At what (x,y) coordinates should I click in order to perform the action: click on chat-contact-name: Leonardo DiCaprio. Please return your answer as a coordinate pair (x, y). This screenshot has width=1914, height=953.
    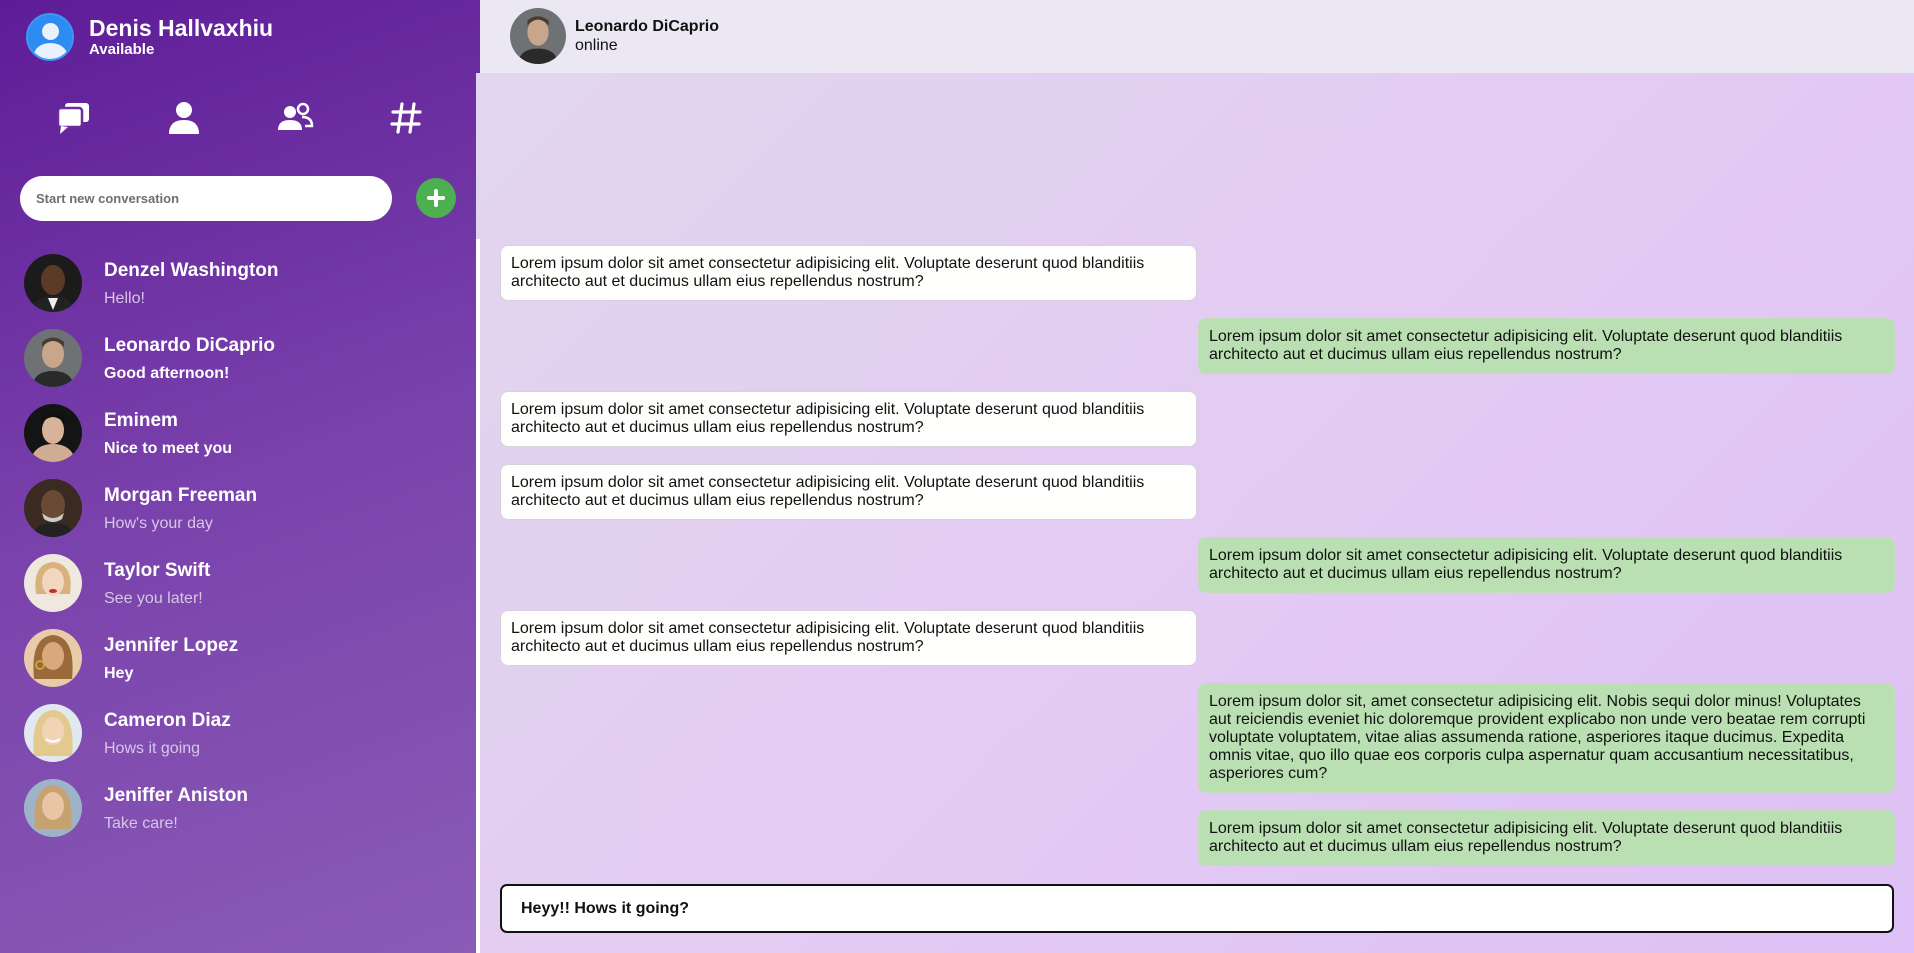
    Looking at the image, I should click on (647, 26).